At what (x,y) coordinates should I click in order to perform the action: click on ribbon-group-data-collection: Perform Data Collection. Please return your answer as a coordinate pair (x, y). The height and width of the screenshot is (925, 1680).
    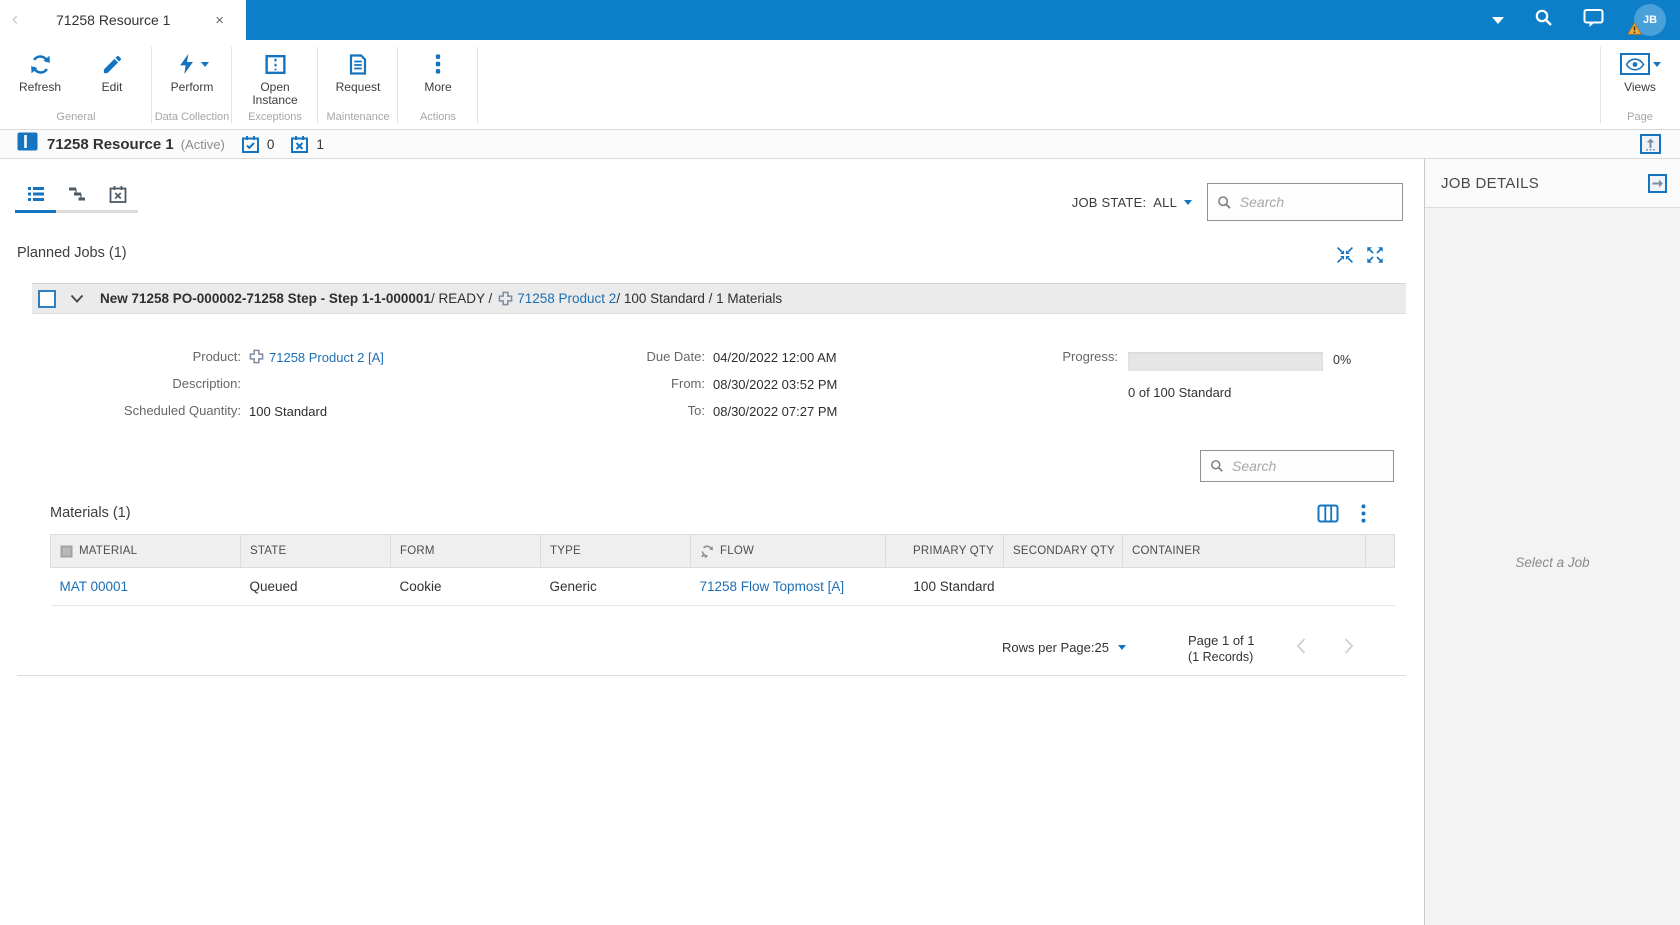
    Looking at the image, I should click on (192, 84).